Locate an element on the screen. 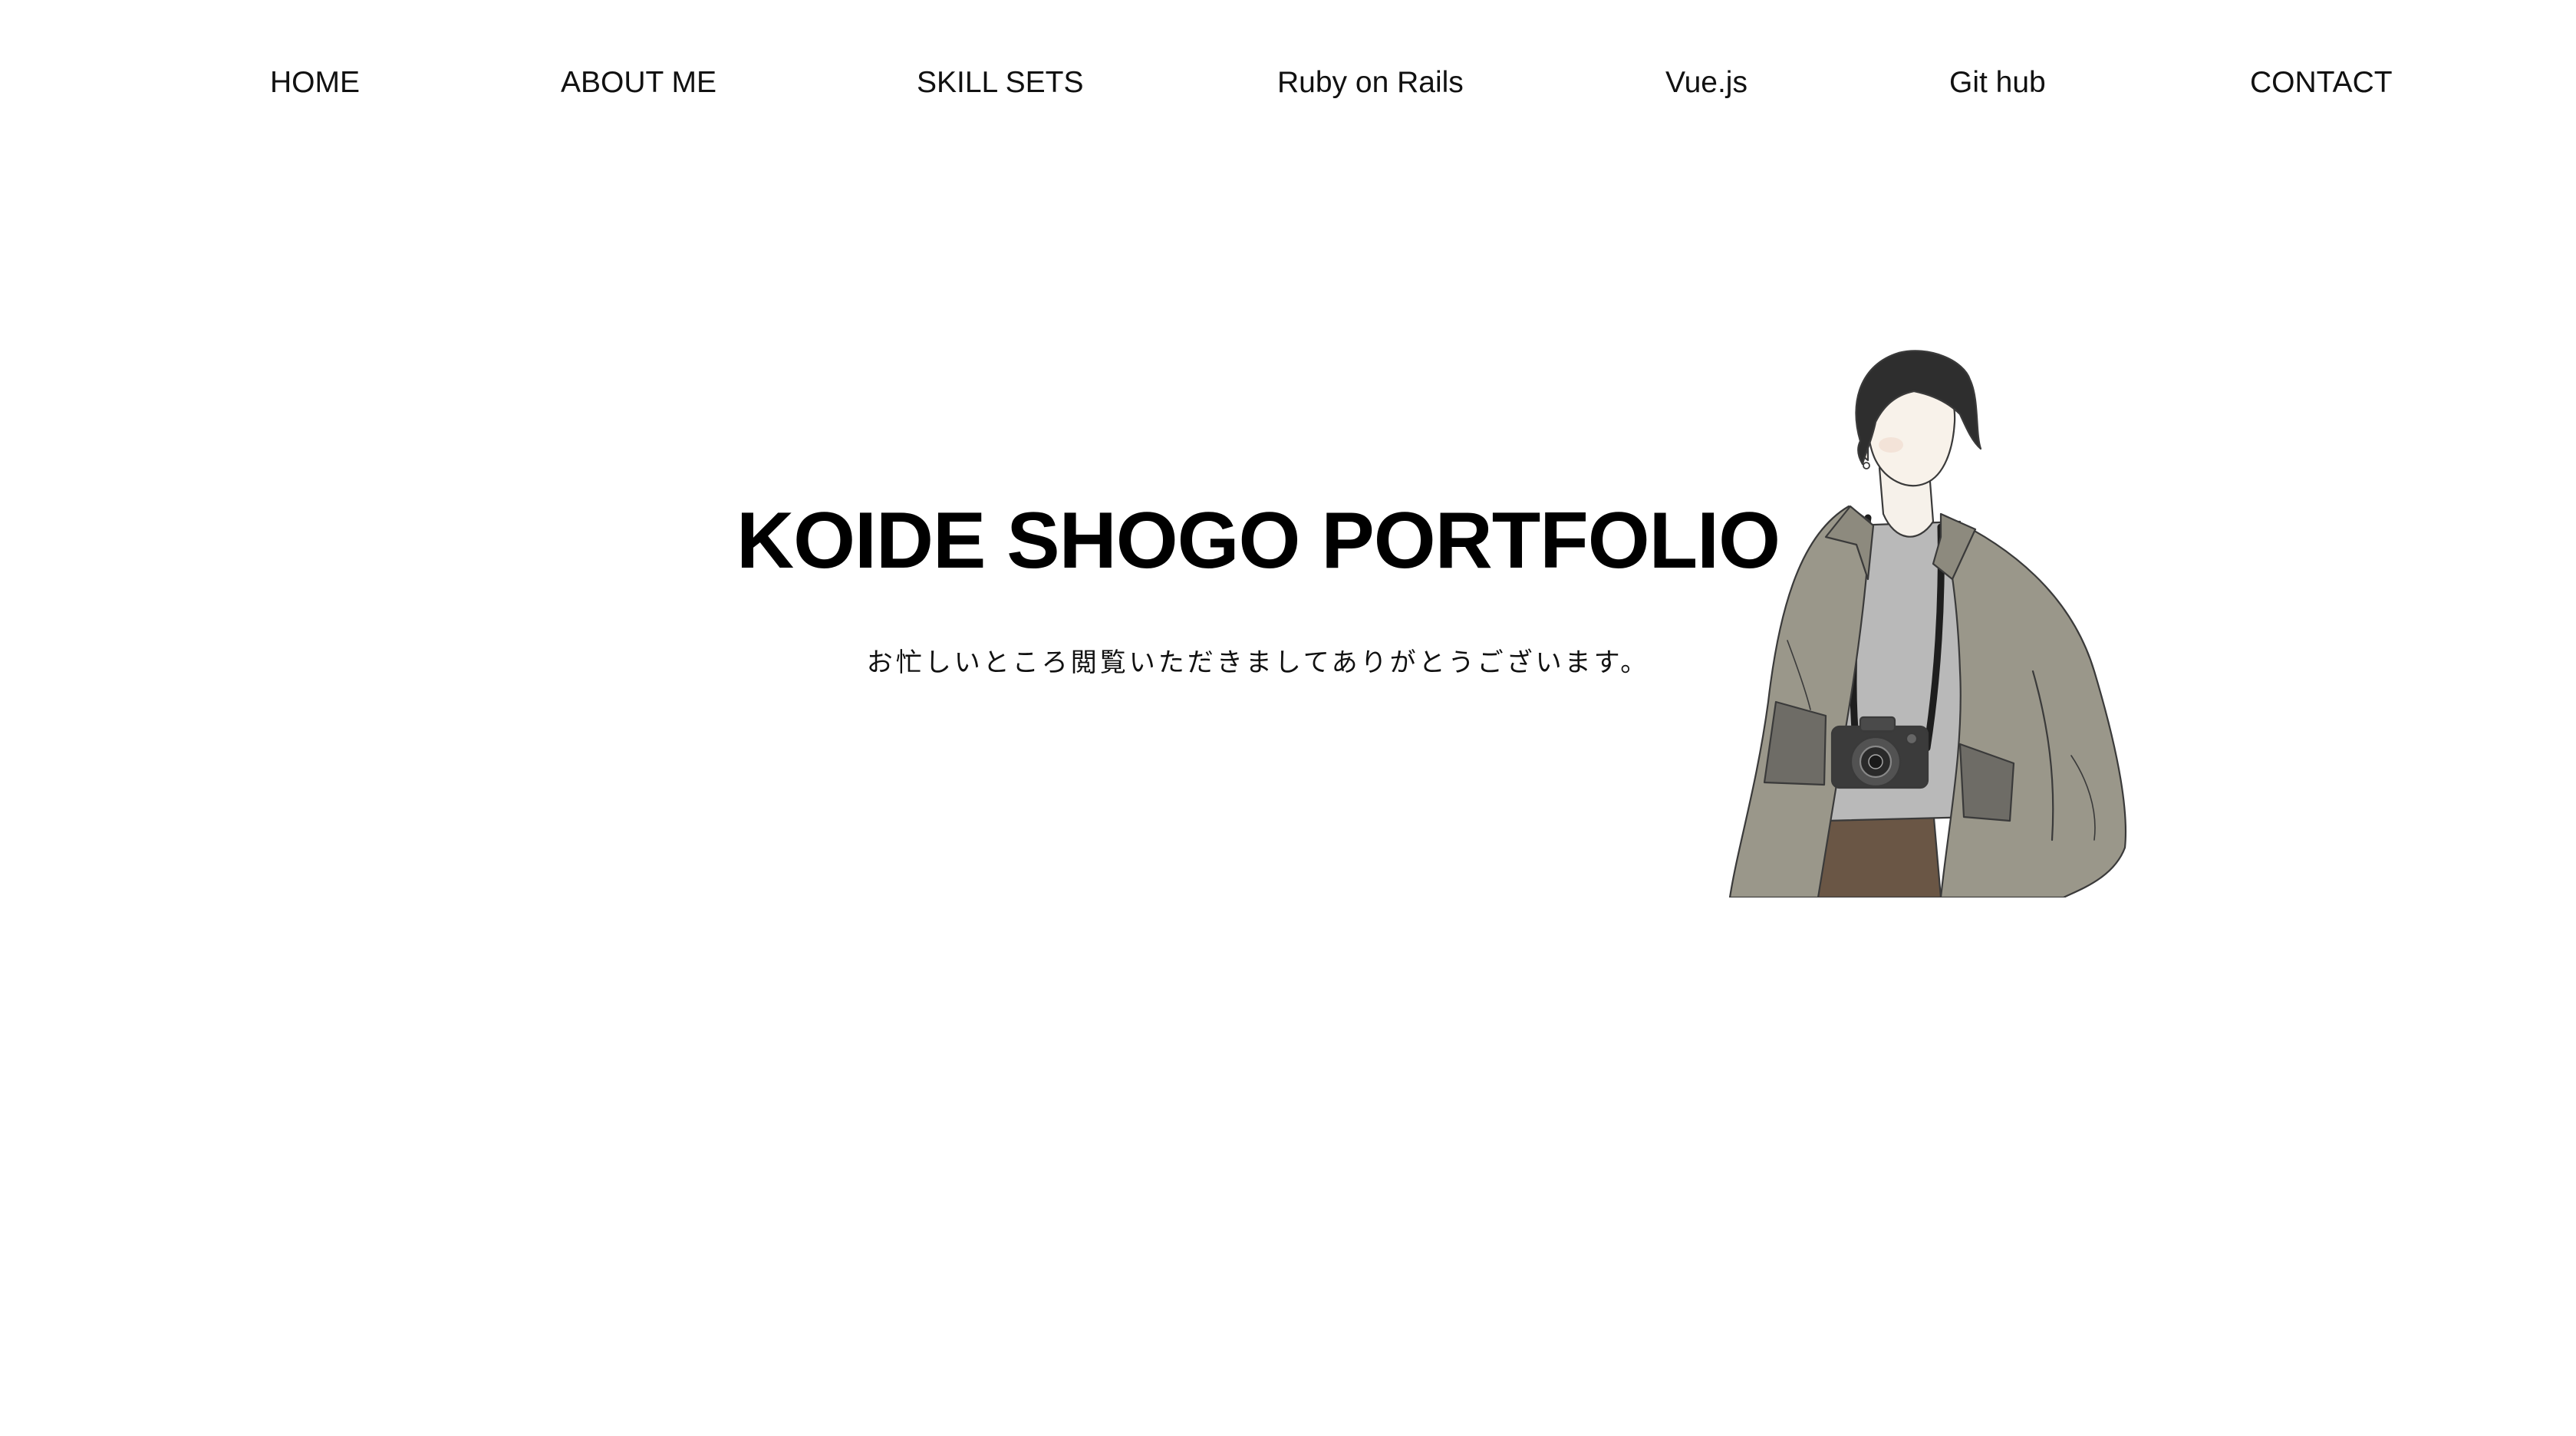  jacket-right is located at coordinates (2033, 705).